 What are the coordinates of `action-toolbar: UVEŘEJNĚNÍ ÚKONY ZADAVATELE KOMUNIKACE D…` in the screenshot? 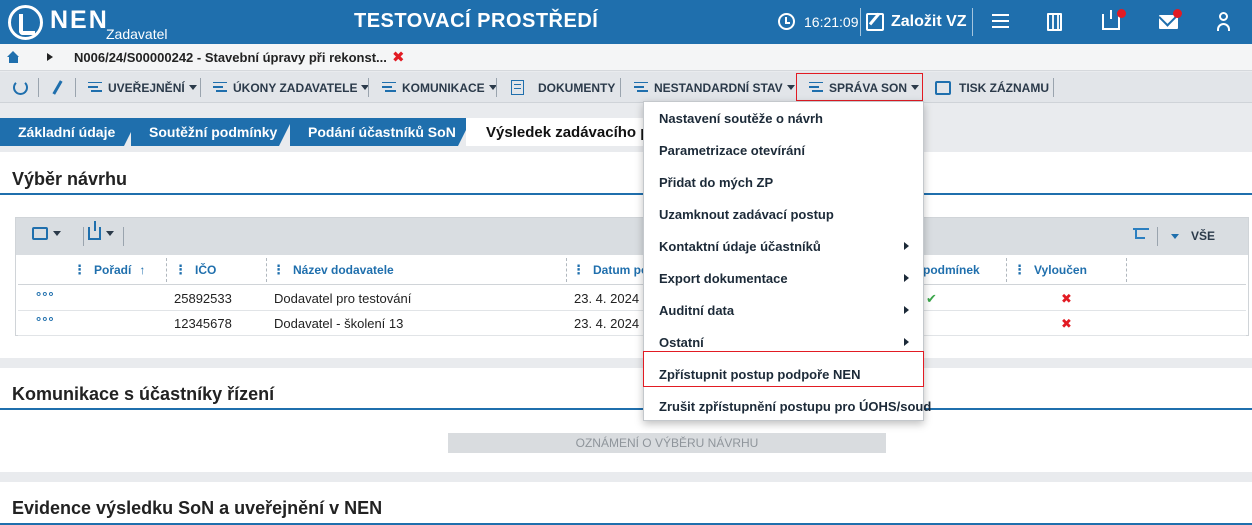 It's located at (626, 87).